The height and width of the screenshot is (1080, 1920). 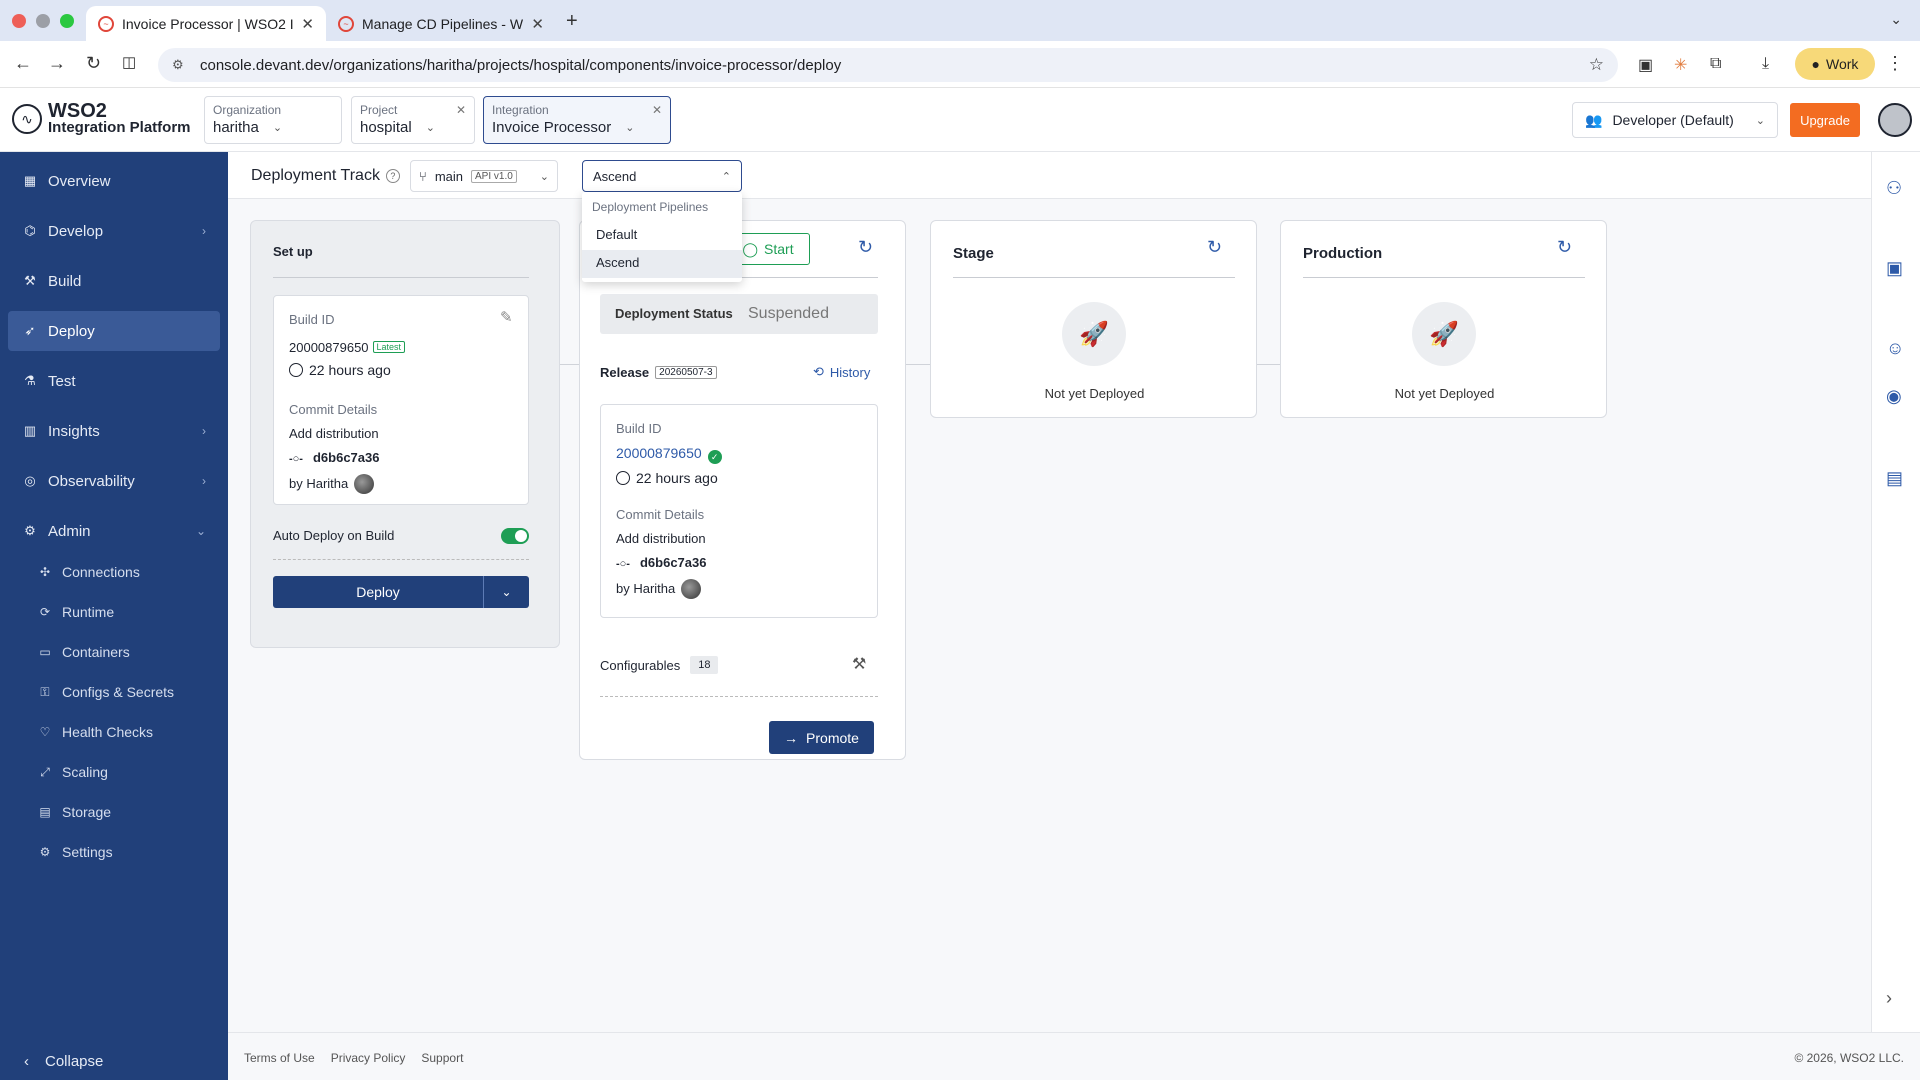 I want to click on project-select: Project hospital ⌄ ✕, so click(x=413, y=120).